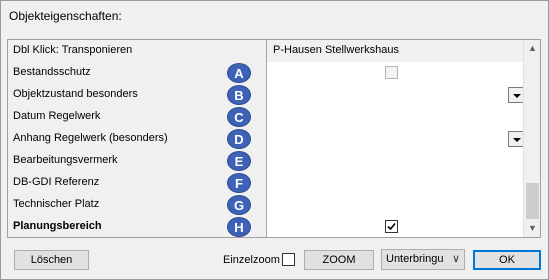 This screenshot has width=549, height=280. I want to click on property-row-anhang-regelwerk: Anhang Regelwerk (besonders) D, so click(266, 139).